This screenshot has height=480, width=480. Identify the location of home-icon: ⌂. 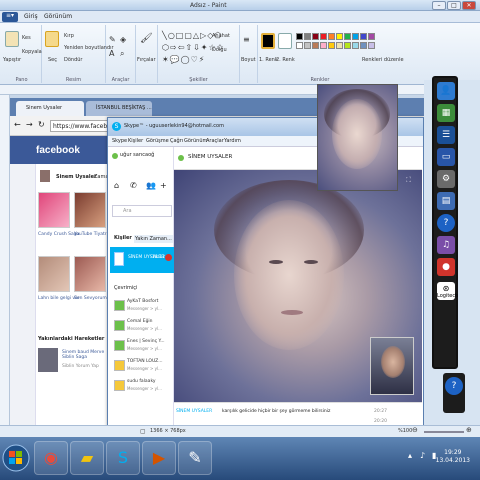
(116, 185).